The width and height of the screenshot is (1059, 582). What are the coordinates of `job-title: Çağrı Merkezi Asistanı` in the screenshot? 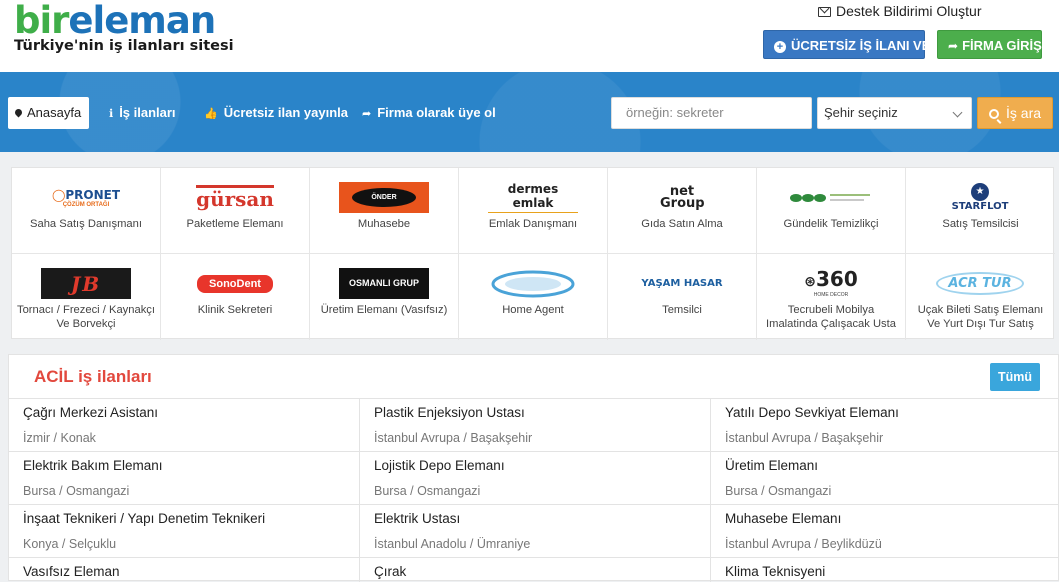 It's located at (91, 412).